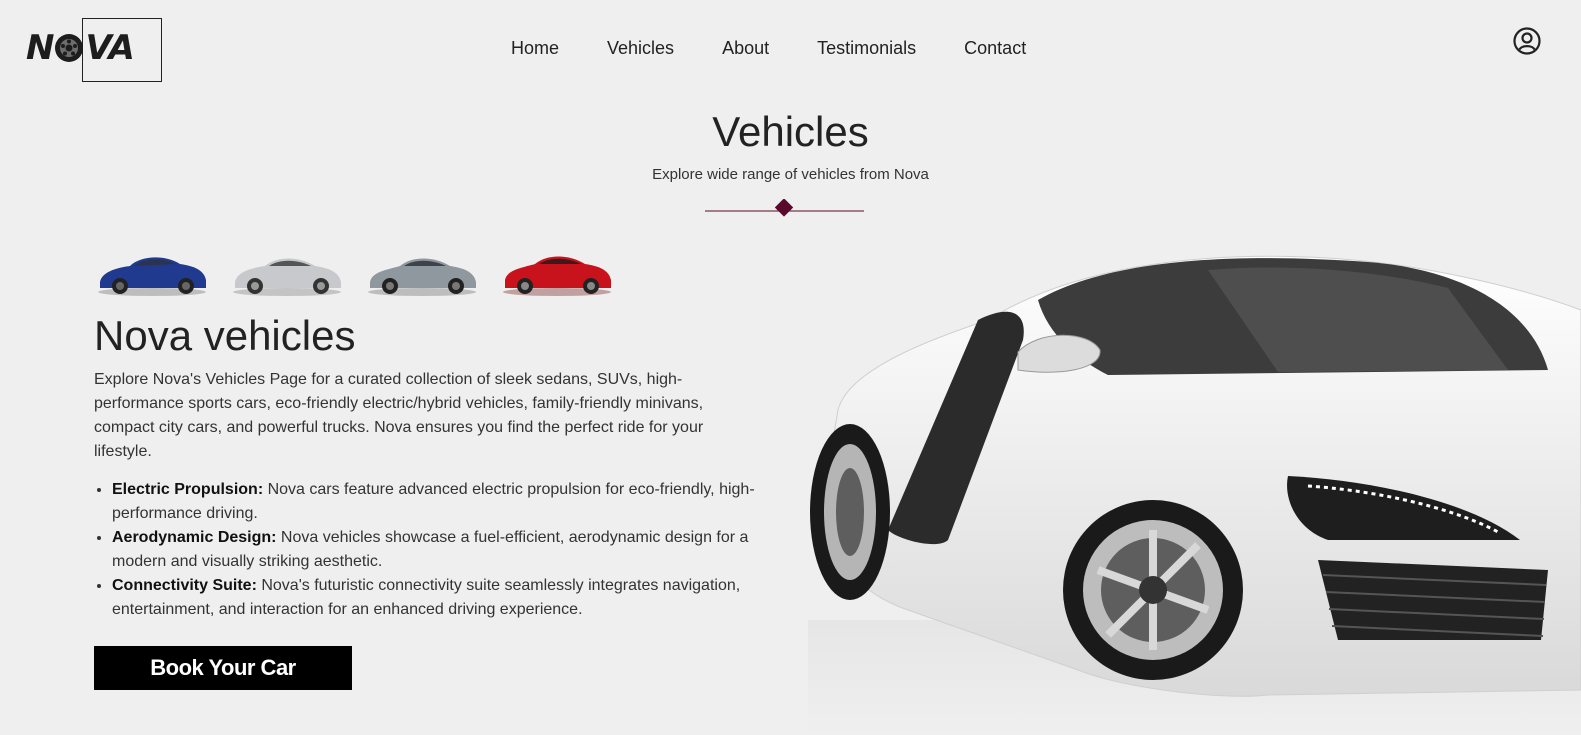  What do you see at coordinates (1527, 41) in the screenshot?
I see `user-circle-icon` at bounding box center [1527, 41].